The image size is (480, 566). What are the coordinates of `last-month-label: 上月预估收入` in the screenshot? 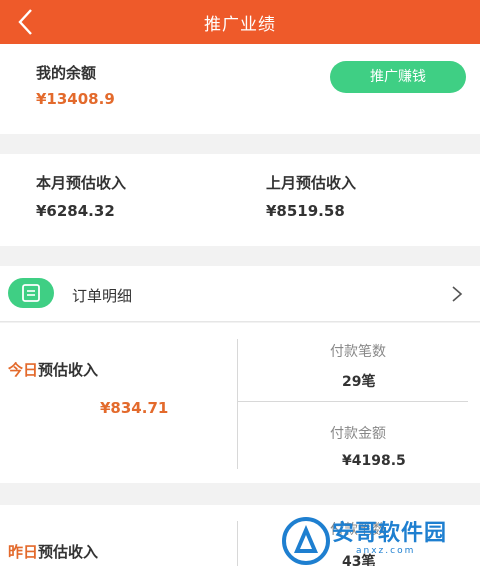 It's located at (311, 183).